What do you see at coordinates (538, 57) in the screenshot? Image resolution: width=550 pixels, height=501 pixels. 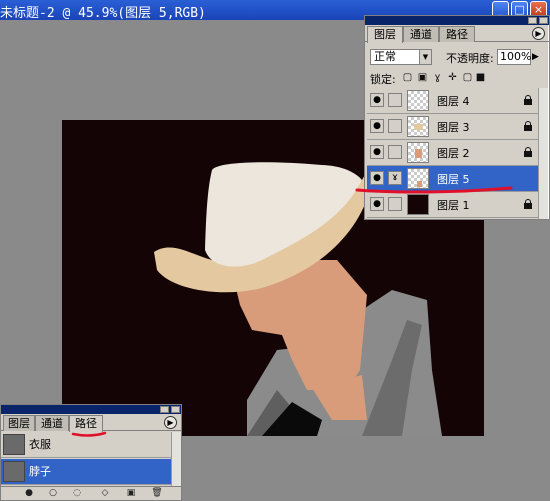 I see `opacity-arrow-icon: ▶` at bounding box center [538, 57].